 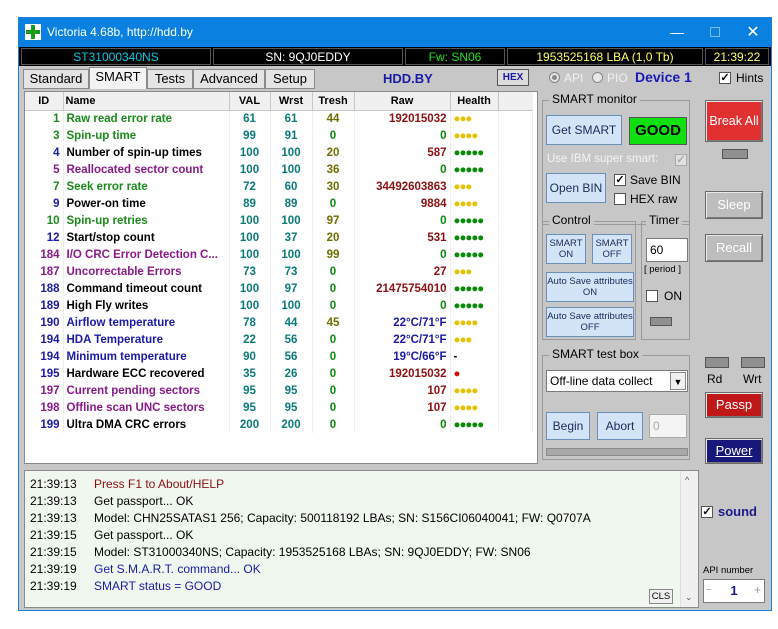 I want to click on table-row: 195 Hardware ECC recovered 35 26 0 192015032 ●, so click(x=279, y=373).